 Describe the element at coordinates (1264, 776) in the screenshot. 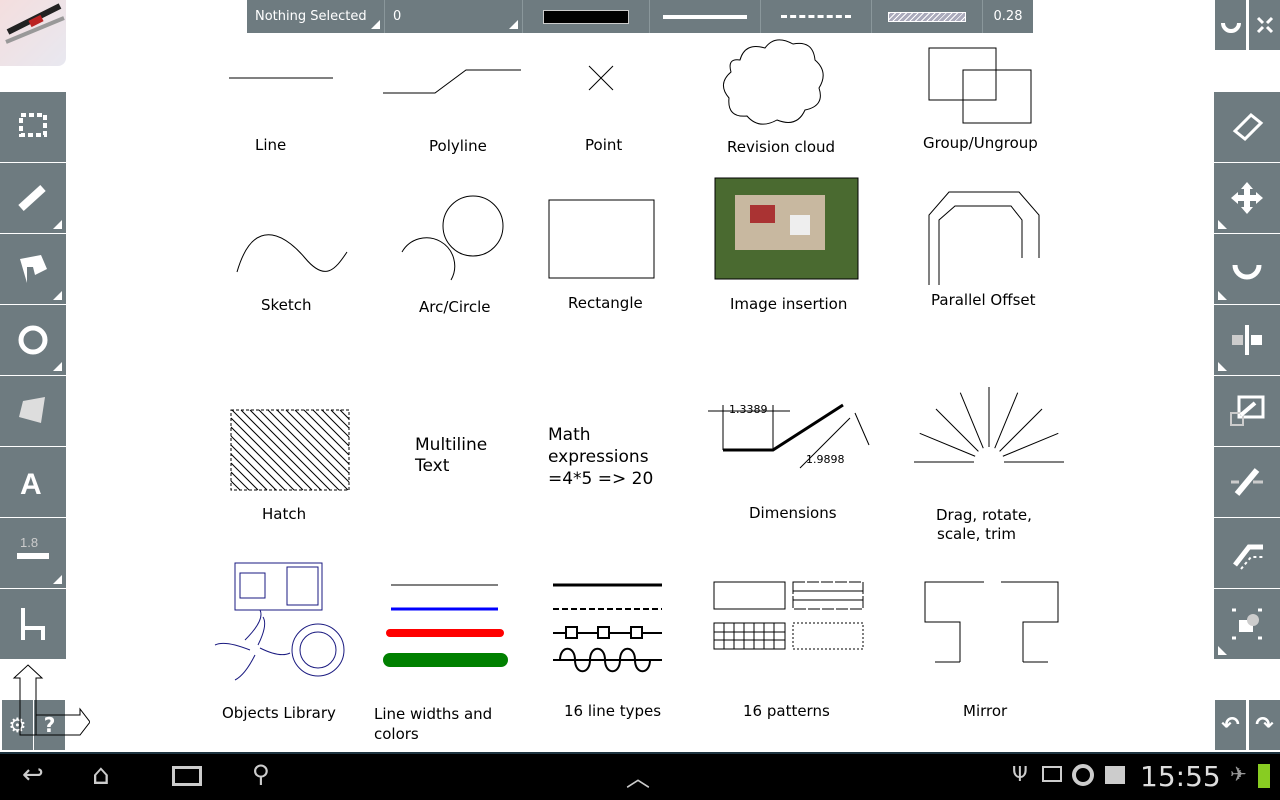

I see `battery-icon` at that location.